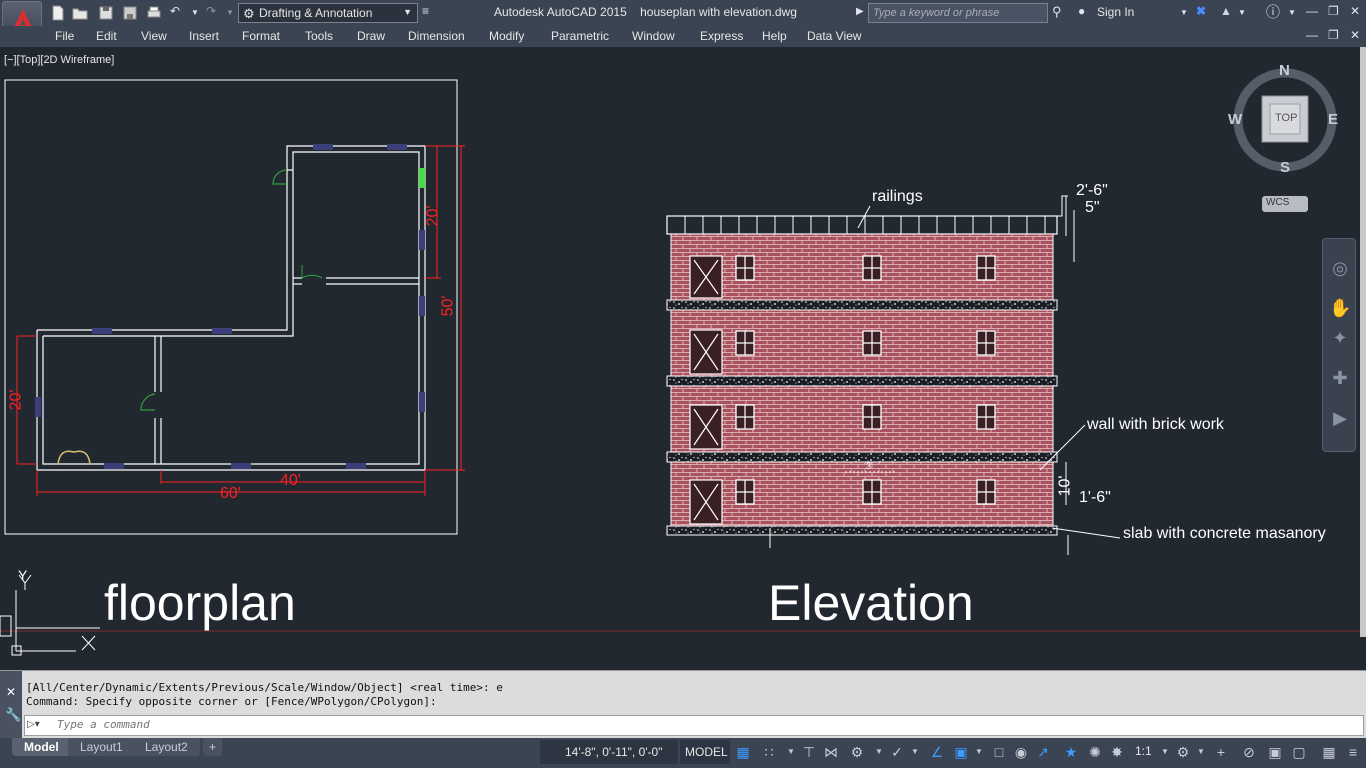  I want to click on object-snap-tracking-icon: ∠, so click(937, 752).